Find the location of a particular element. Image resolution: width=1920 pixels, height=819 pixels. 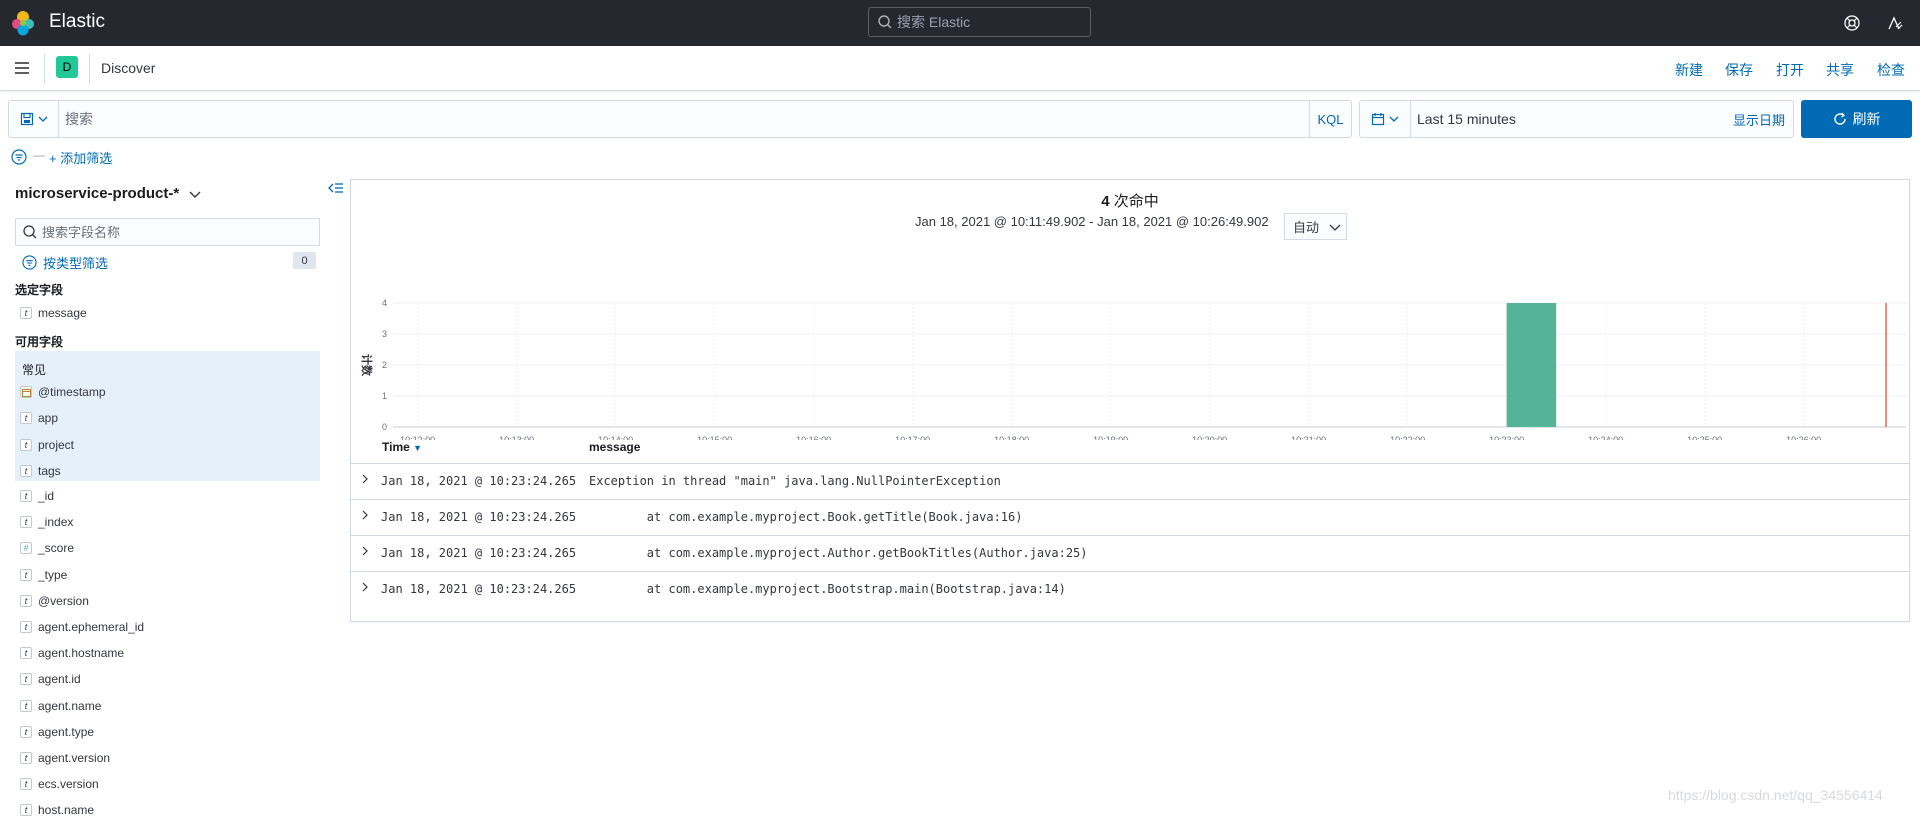

open-link: 打开 is located at coordinates (1790, 70).